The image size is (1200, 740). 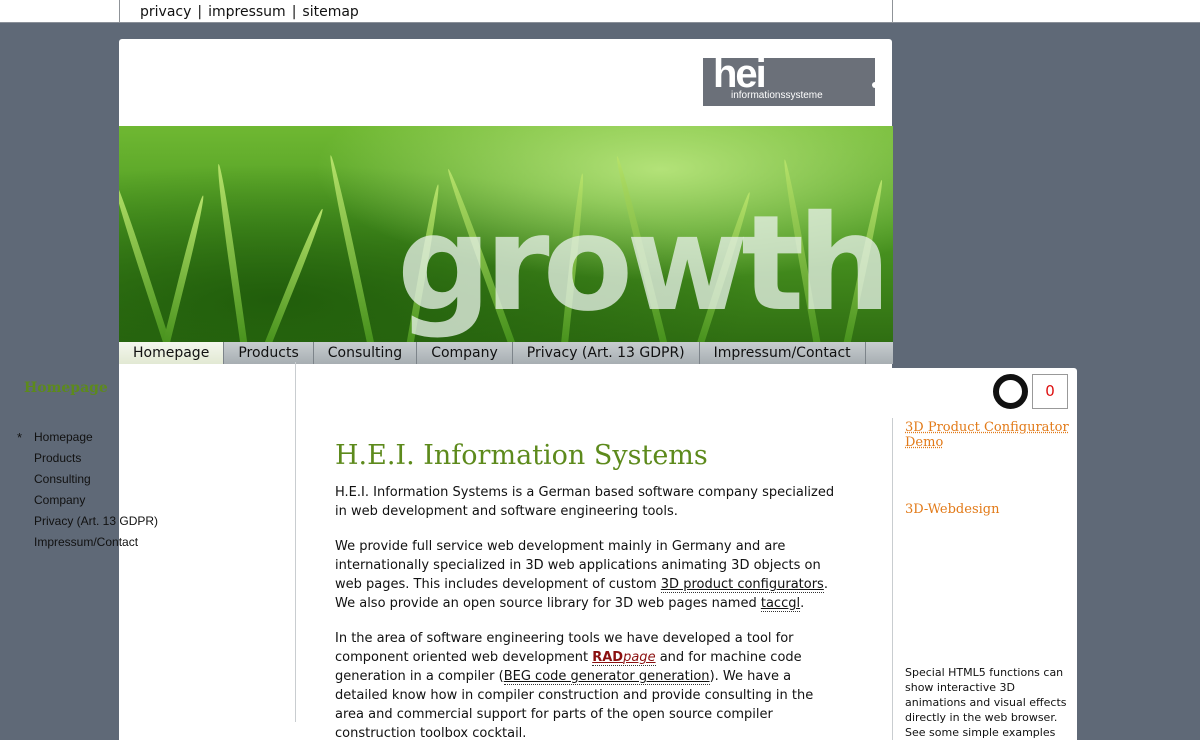 What do you see at coordinates (1050, 391) in the screenshot?
I see `visitor-counter: 0` at bounding box center [1050, 391].